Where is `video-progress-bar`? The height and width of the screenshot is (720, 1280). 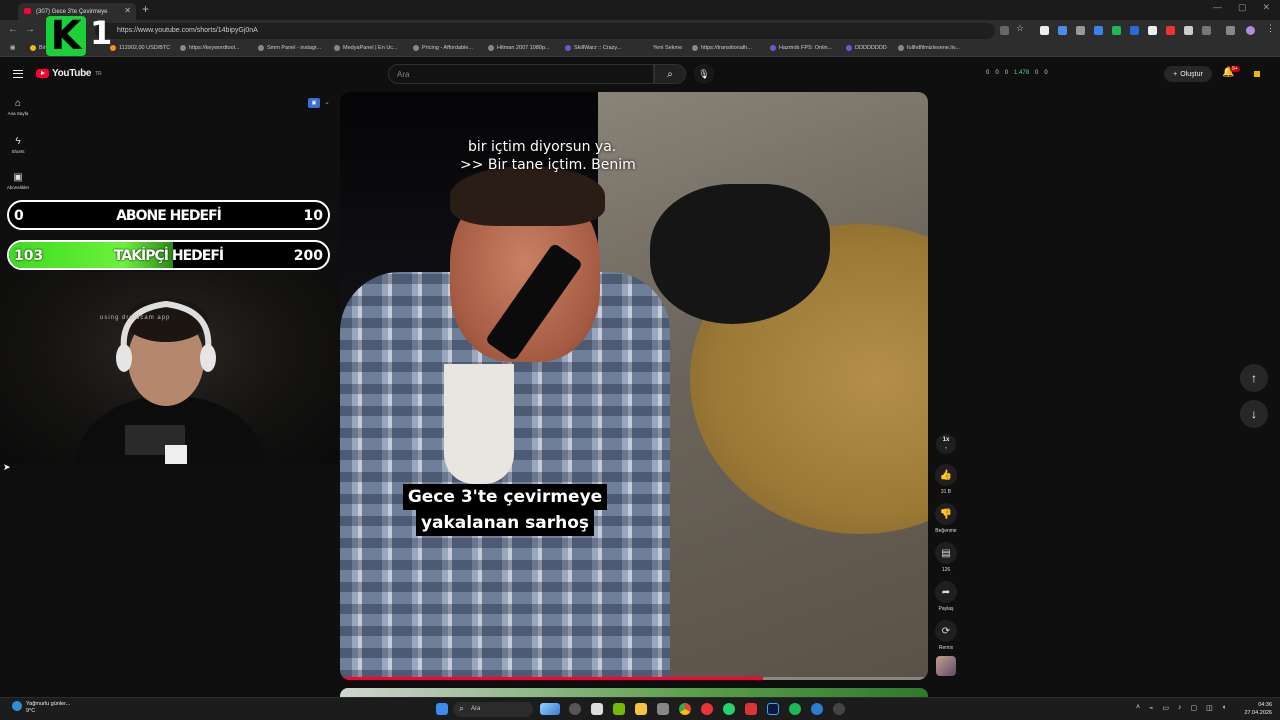 video-progress-bar is located at coordinates (634, 678).